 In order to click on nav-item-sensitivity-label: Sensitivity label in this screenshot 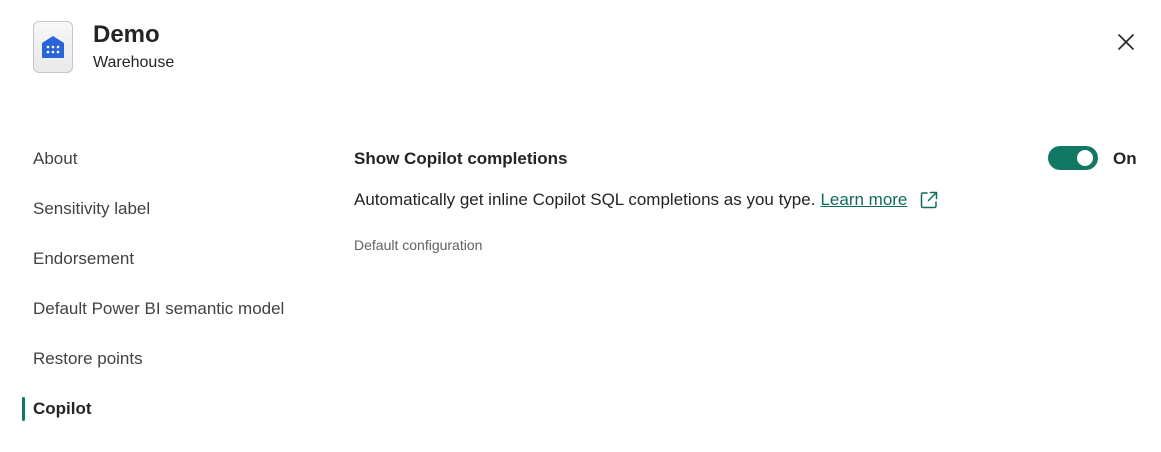, I will do `click(91, 209)`.